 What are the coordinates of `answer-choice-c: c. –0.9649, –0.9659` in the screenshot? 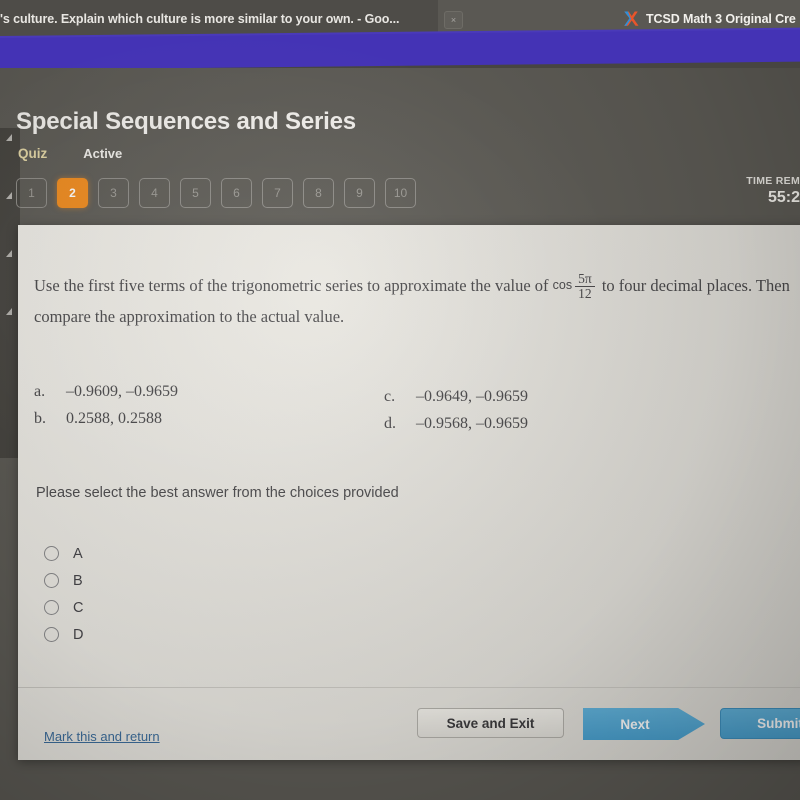 It's located at (549, 397).